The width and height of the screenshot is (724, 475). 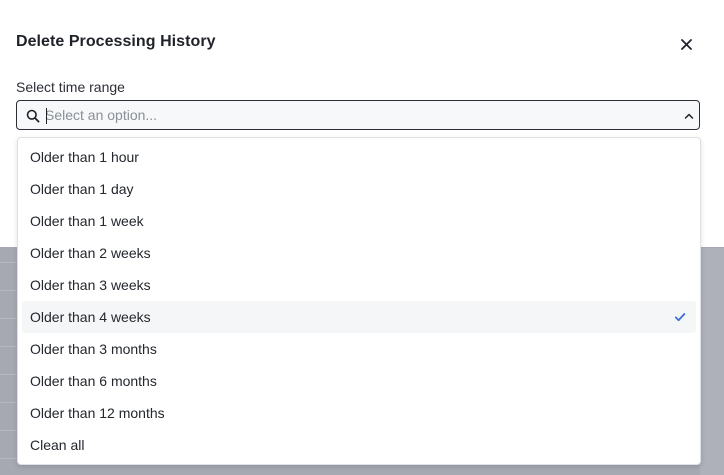 What do you see at coordinates (116, 41) in the screenshot?
I see `modal-title: Delete Processing History` at bounding box center [116, 41].